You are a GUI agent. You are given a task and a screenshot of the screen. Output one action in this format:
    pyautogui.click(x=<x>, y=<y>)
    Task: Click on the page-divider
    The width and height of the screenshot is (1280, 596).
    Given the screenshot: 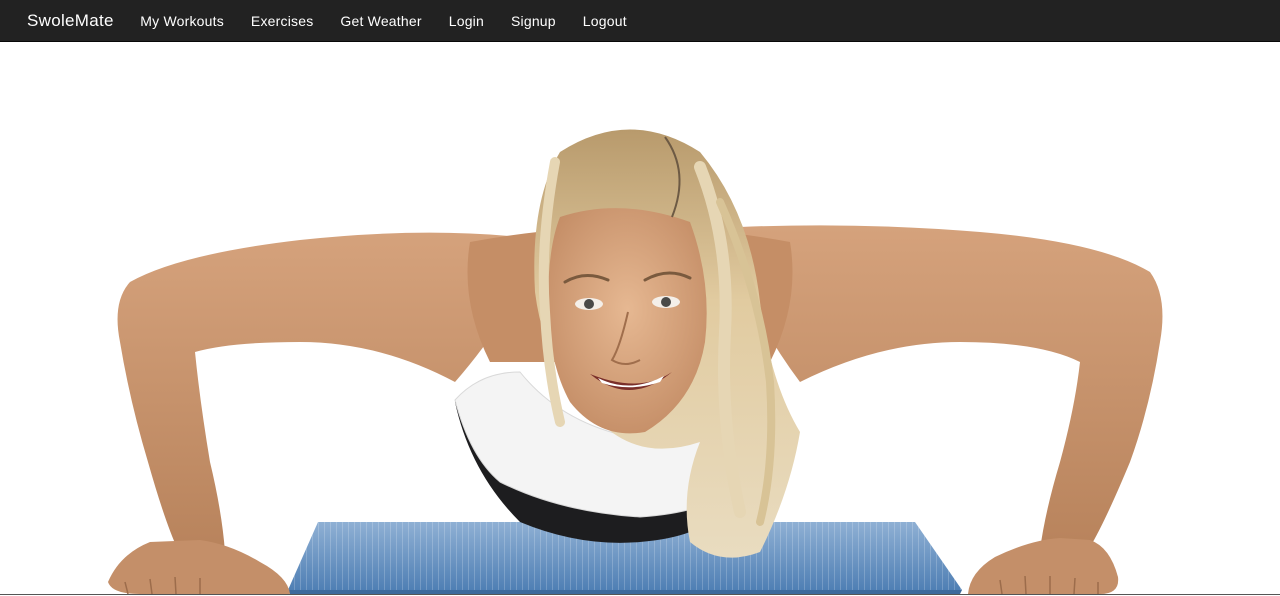 What is the action you would take?
    pyautogui.click(x=640, y=594)
    